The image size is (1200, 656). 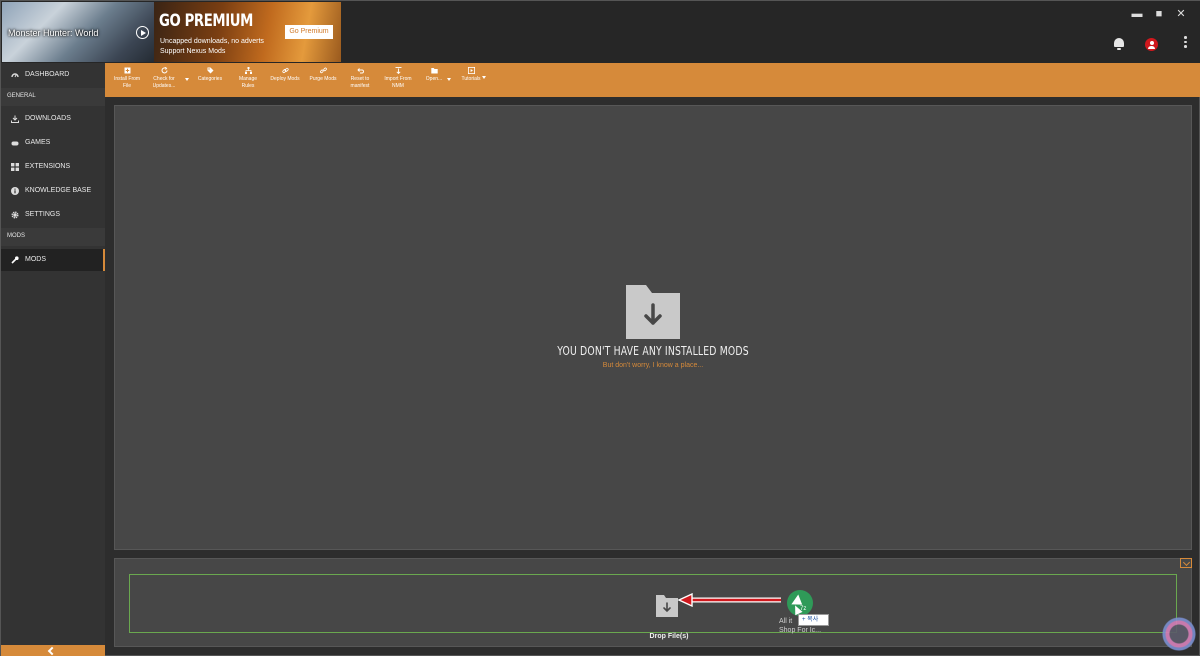 I want to click on sidebar-item-mods: MODS, so click(x=53, y=260).